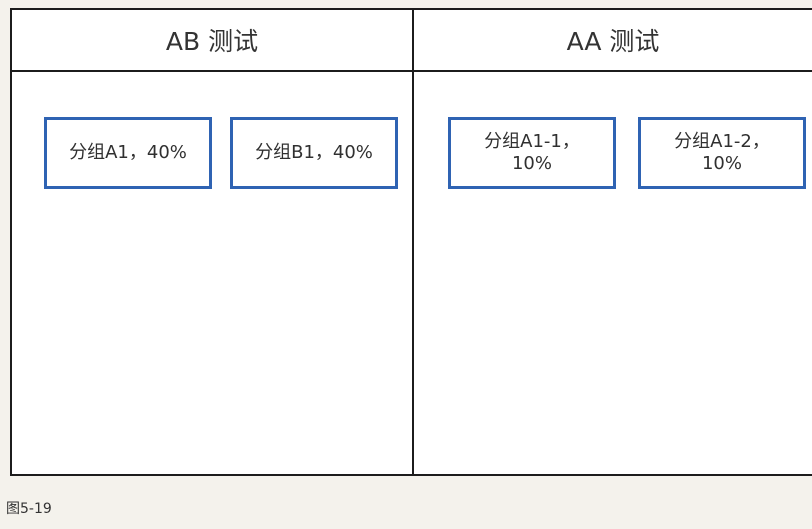 Image resolution: width=812 pixels, height=529 pixels. I want to click on group-a1-2-box: 分组A1-2， 10%, so click(722, 153).